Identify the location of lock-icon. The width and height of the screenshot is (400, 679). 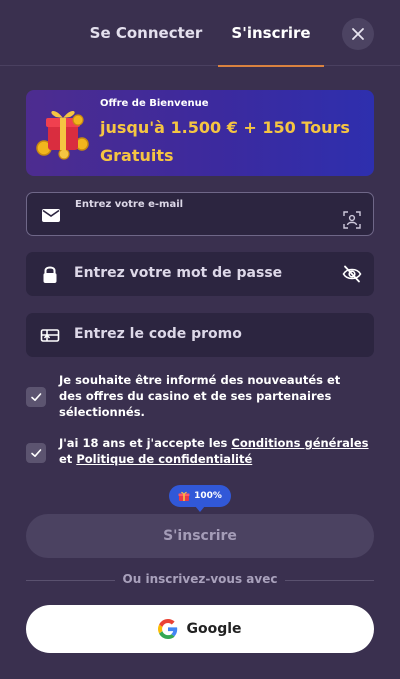
(50, 274).